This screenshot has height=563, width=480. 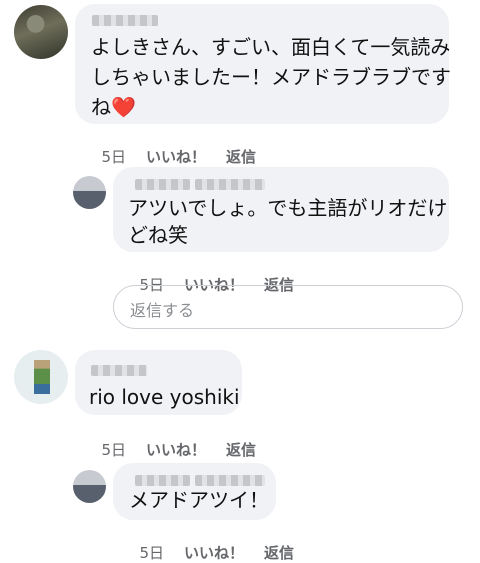 I want to click on comment-text-line: しちゃいましたー！メアドラブラブです, so click(x=271, y=77).